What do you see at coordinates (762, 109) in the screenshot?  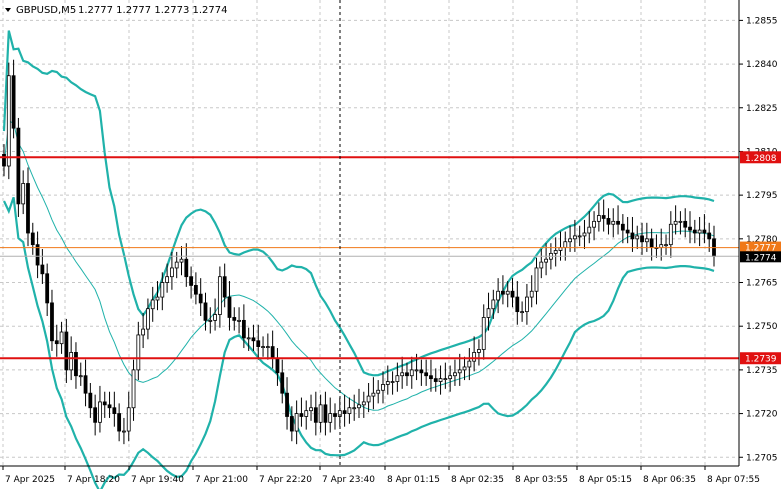 I see `price-tick-label: 1.2825` at bounding box center [762, 109].